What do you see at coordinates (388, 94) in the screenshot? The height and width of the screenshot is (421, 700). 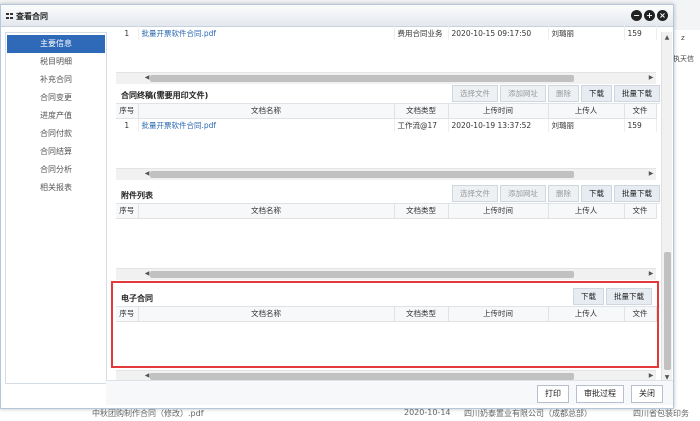 I see `section-header: 合同终稿(需要用印文件) 选择文件 添加网址 删除 下载 批量下载` at bounding box center [388, 94].